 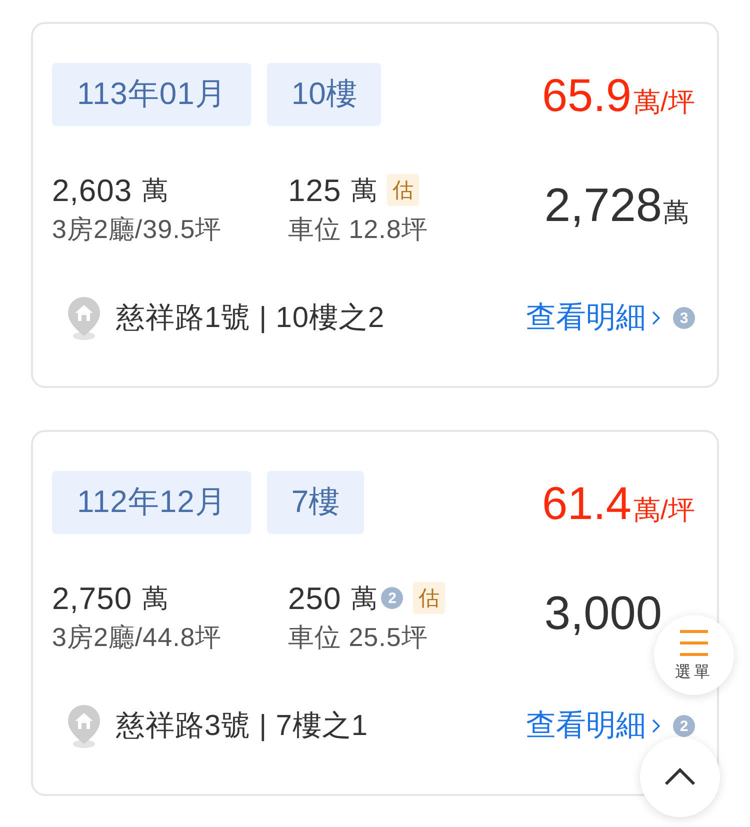 What do you see at coordinates (358, 637) in the screenshot?
I see `parking-size: 車位 25.5坪` at bounding box center [358, 637].